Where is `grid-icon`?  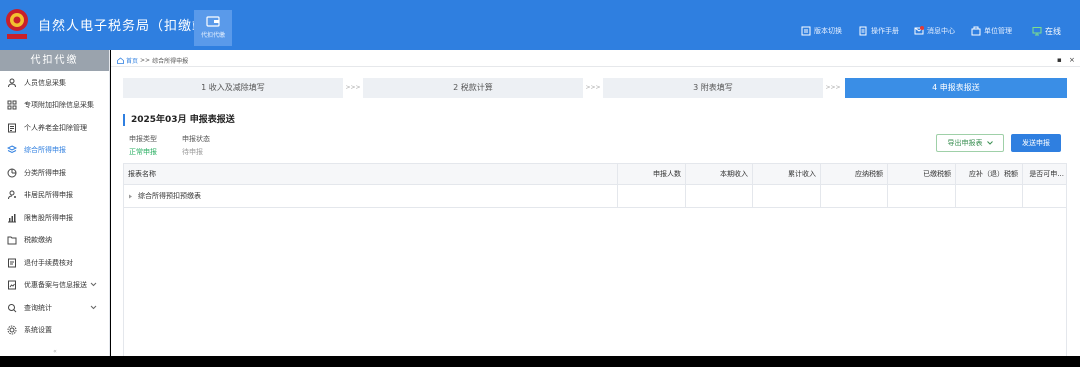 grid-icon is located at coordinates (12, 105).